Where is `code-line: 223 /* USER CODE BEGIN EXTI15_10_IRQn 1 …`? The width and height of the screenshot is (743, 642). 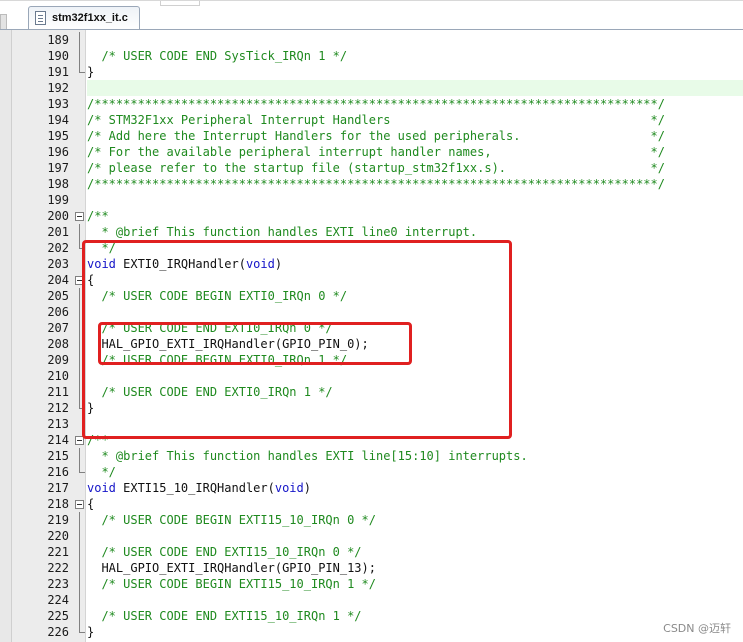 code-line: 223 /* USER CODE BEGIN EXTI15_10_IRQn 1 … is located at coordinates (371, 584).